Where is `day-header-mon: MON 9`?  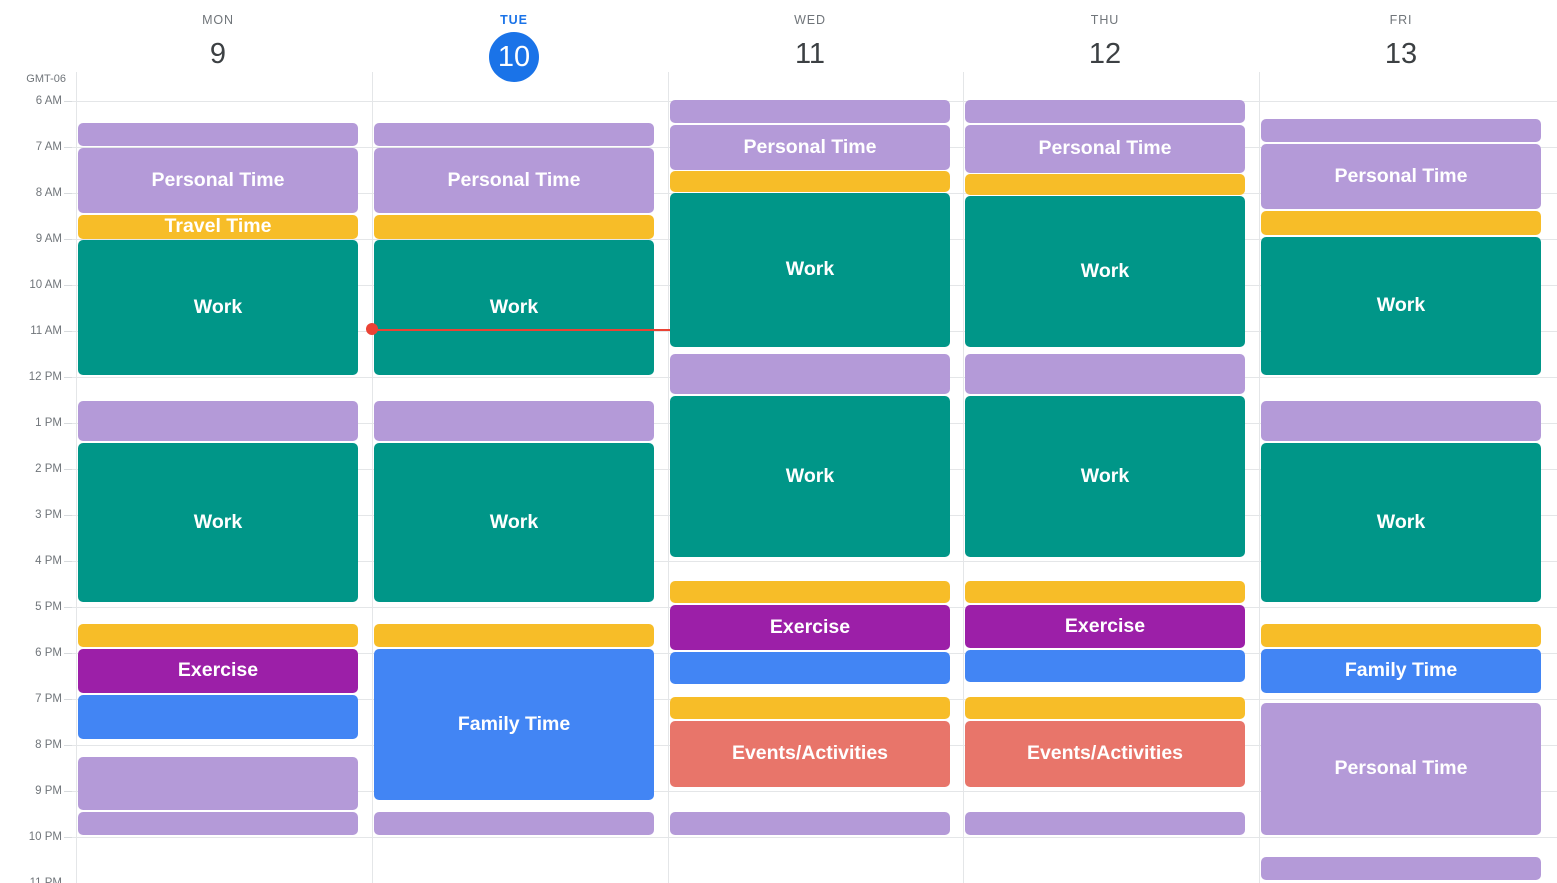 day-header-mon: MON 9 is located at coordinates (218, 42).